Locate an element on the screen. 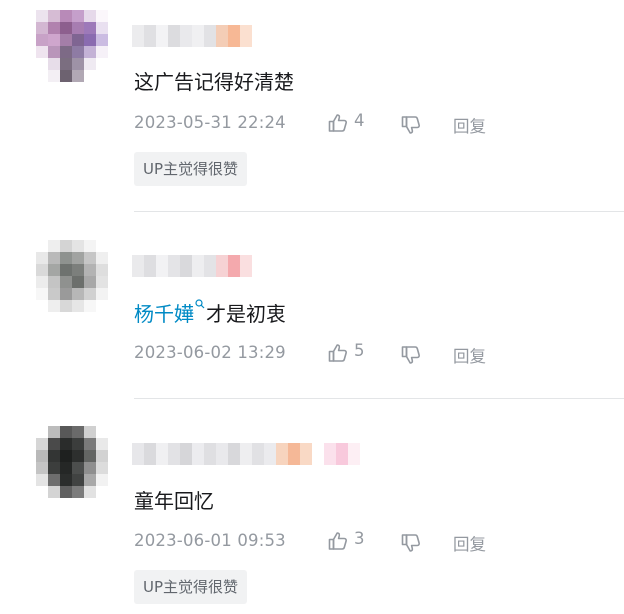 This screenshot has width=624, height=614. mention-link: 杨千嬅 is located at coordinates (164, 314).